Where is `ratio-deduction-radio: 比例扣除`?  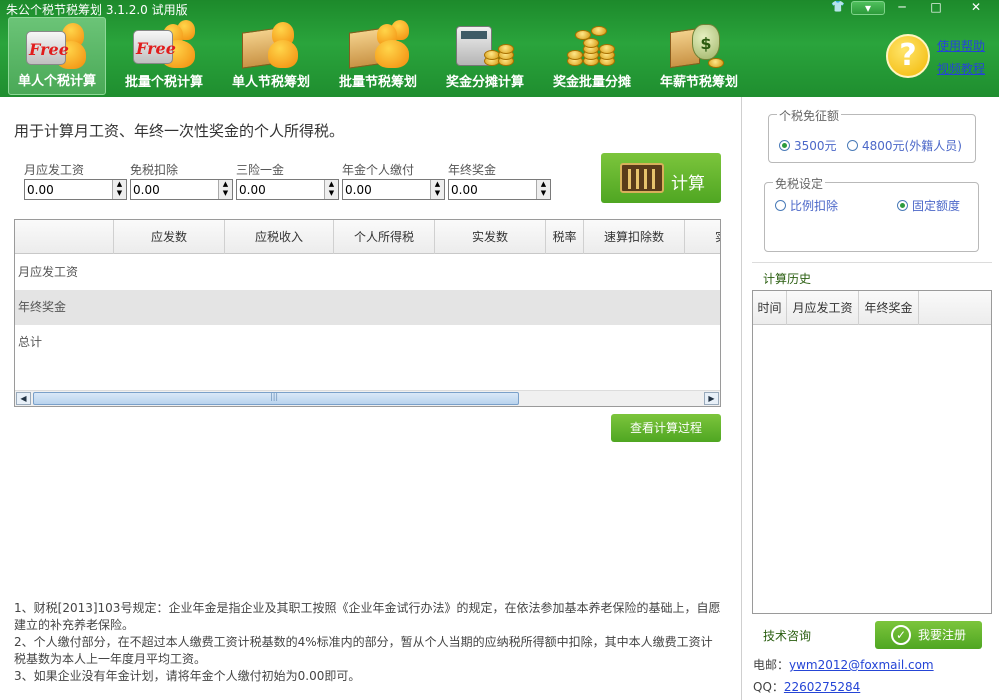 ratio-deduction-radio: 比例扣除 is located at coordinates (806, 205).